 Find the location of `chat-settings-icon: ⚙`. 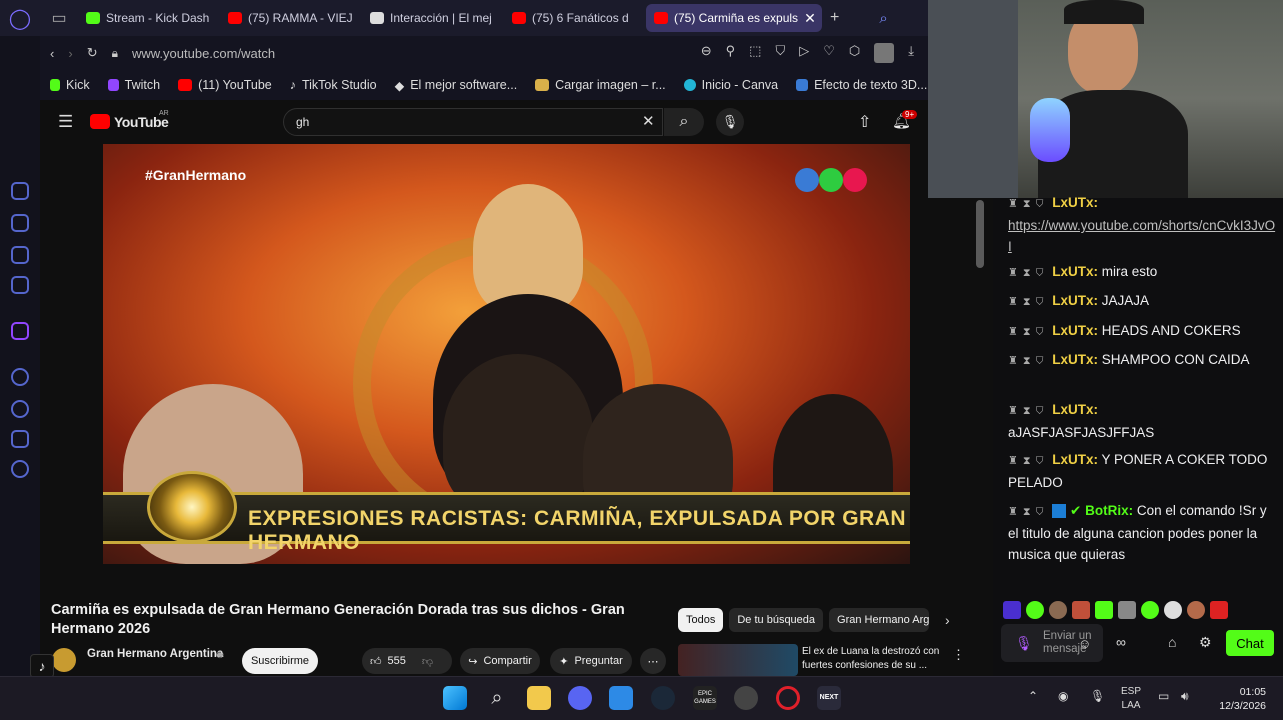

chat-settings-icon: ⚙ is located at coordinates (1205, 642).